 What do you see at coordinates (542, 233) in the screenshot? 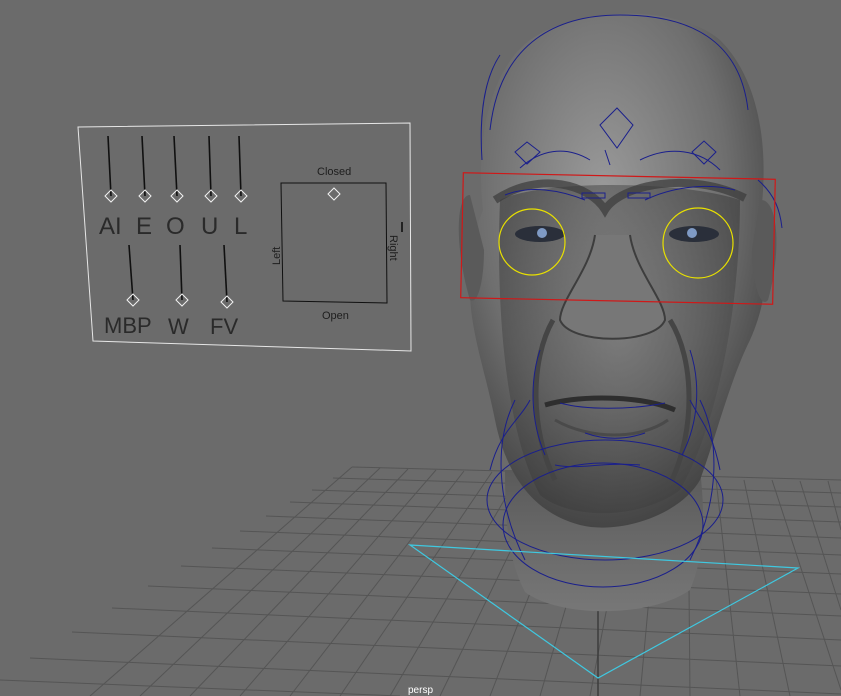
I see `head-iris-left` at bounding box center [542, 233].